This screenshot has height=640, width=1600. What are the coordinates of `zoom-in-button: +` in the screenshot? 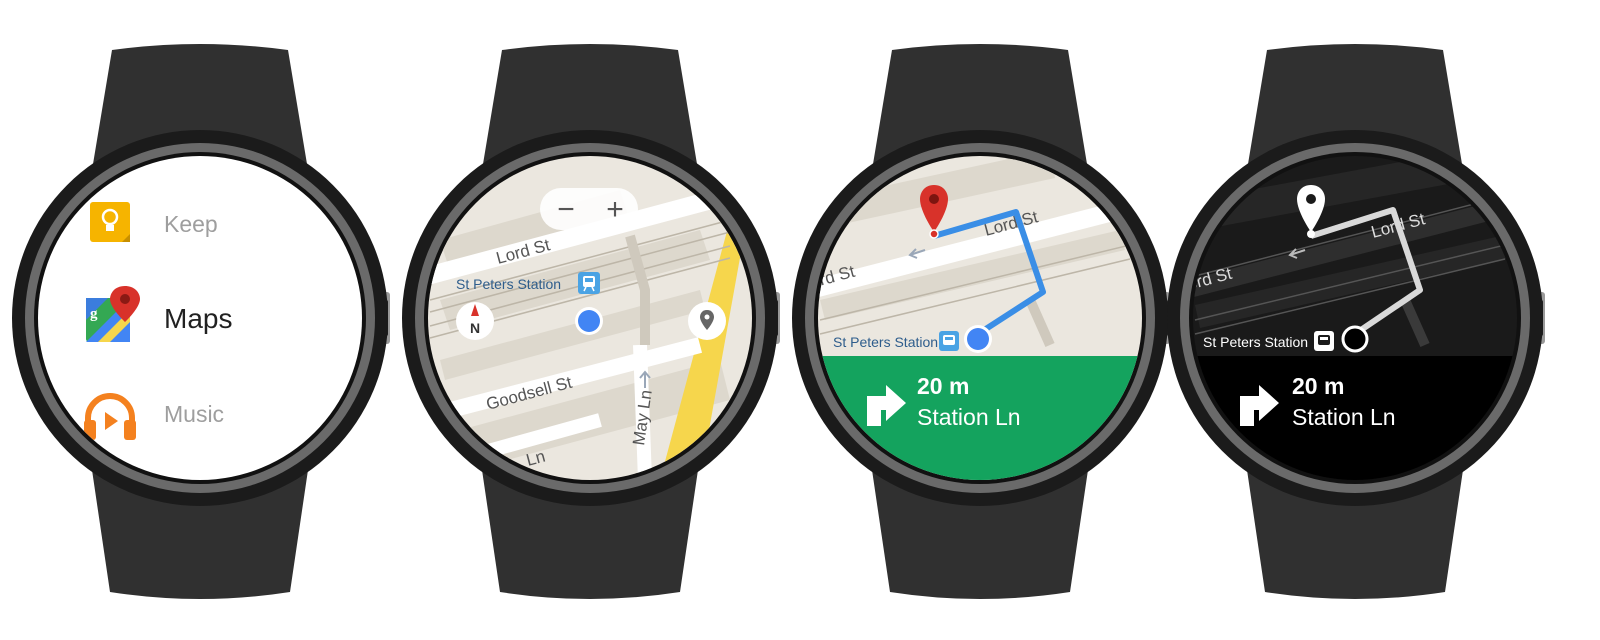 It's located at (615, 209).